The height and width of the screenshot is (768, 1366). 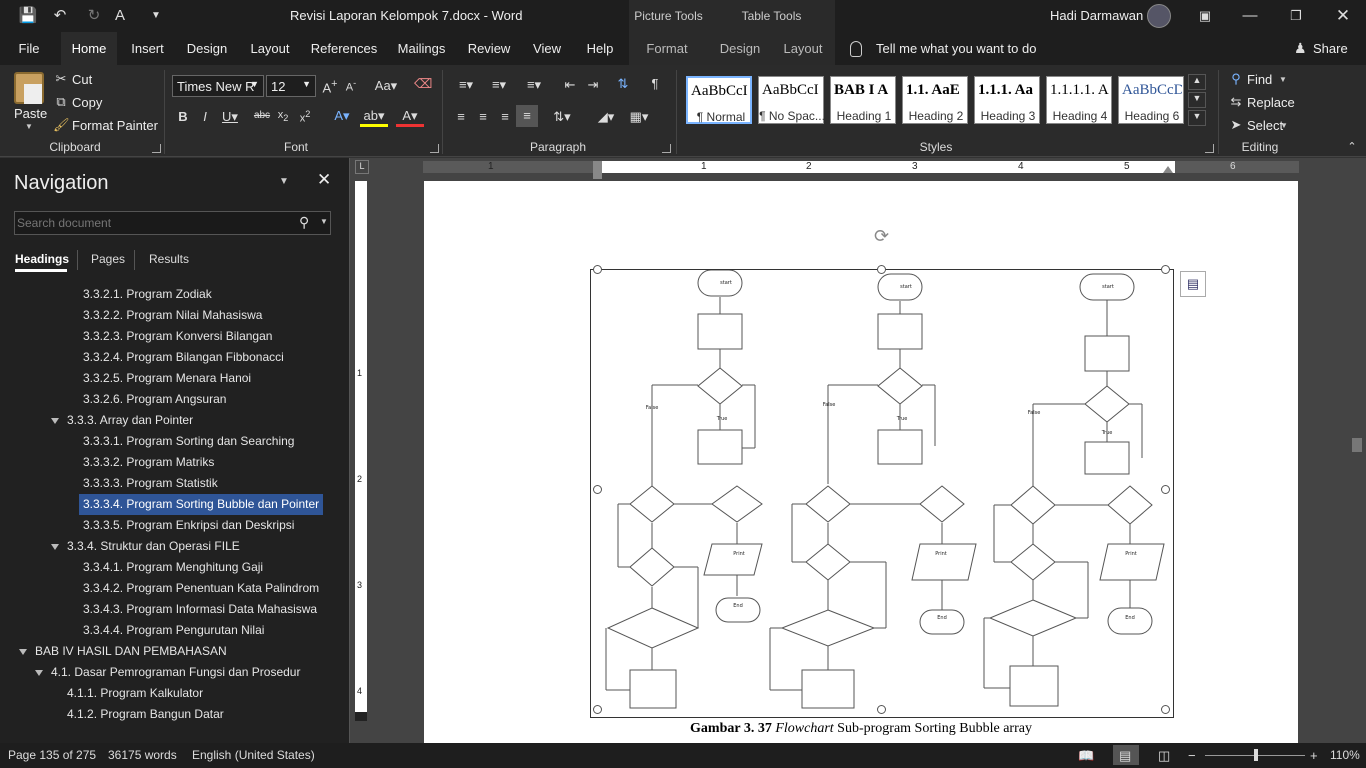 I want to click on format-icon: A, so click(x=120, y=16).